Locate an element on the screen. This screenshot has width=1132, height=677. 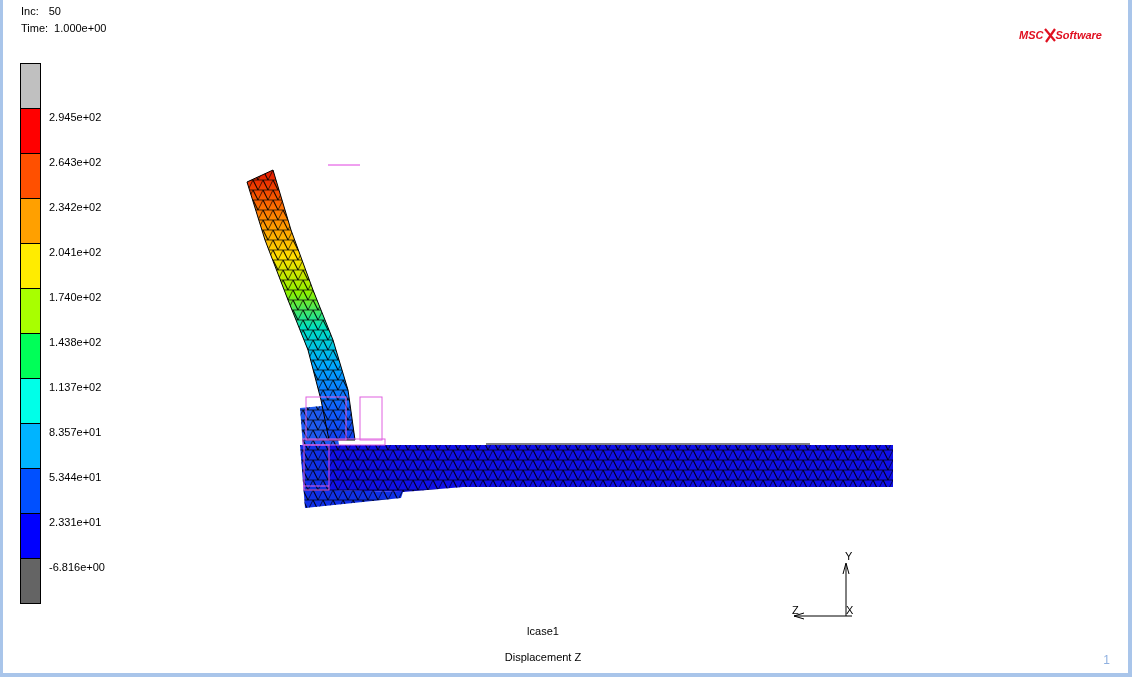
z-axis-arrow is located at coordinates (823, 616).